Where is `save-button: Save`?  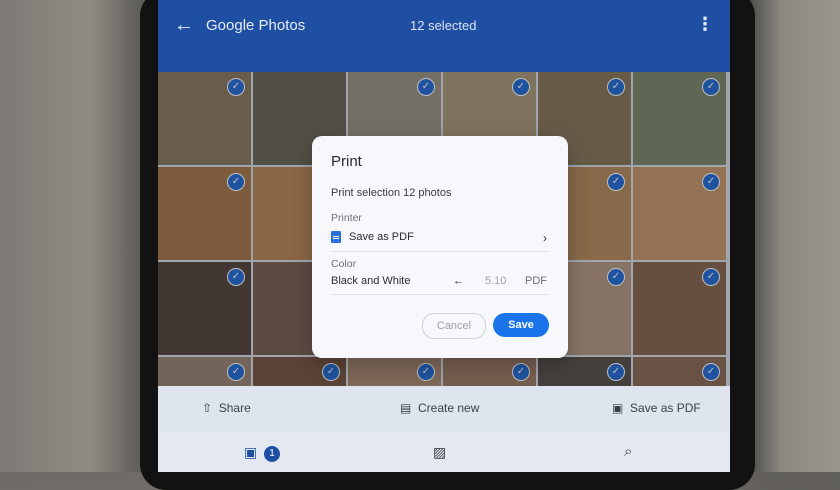
save-button: Save is located at coordinates (521, 325).